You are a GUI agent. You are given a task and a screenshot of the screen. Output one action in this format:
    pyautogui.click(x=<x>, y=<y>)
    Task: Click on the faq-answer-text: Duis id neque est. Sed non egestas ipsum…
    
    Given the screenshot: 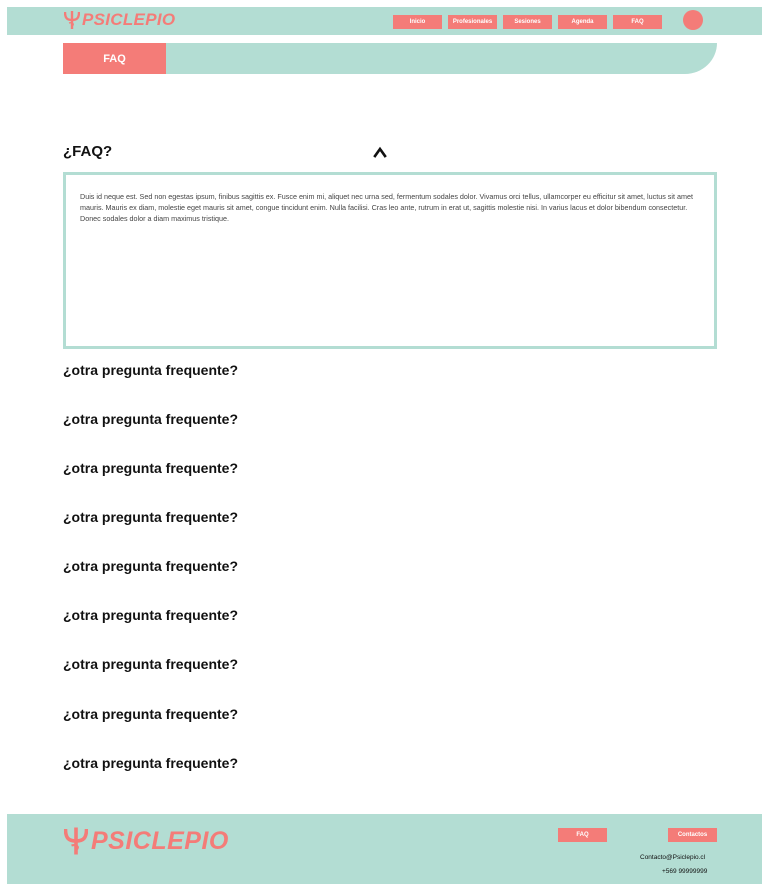 What is the action you would take?
    pyautogui.click(x=386, y=207)
    